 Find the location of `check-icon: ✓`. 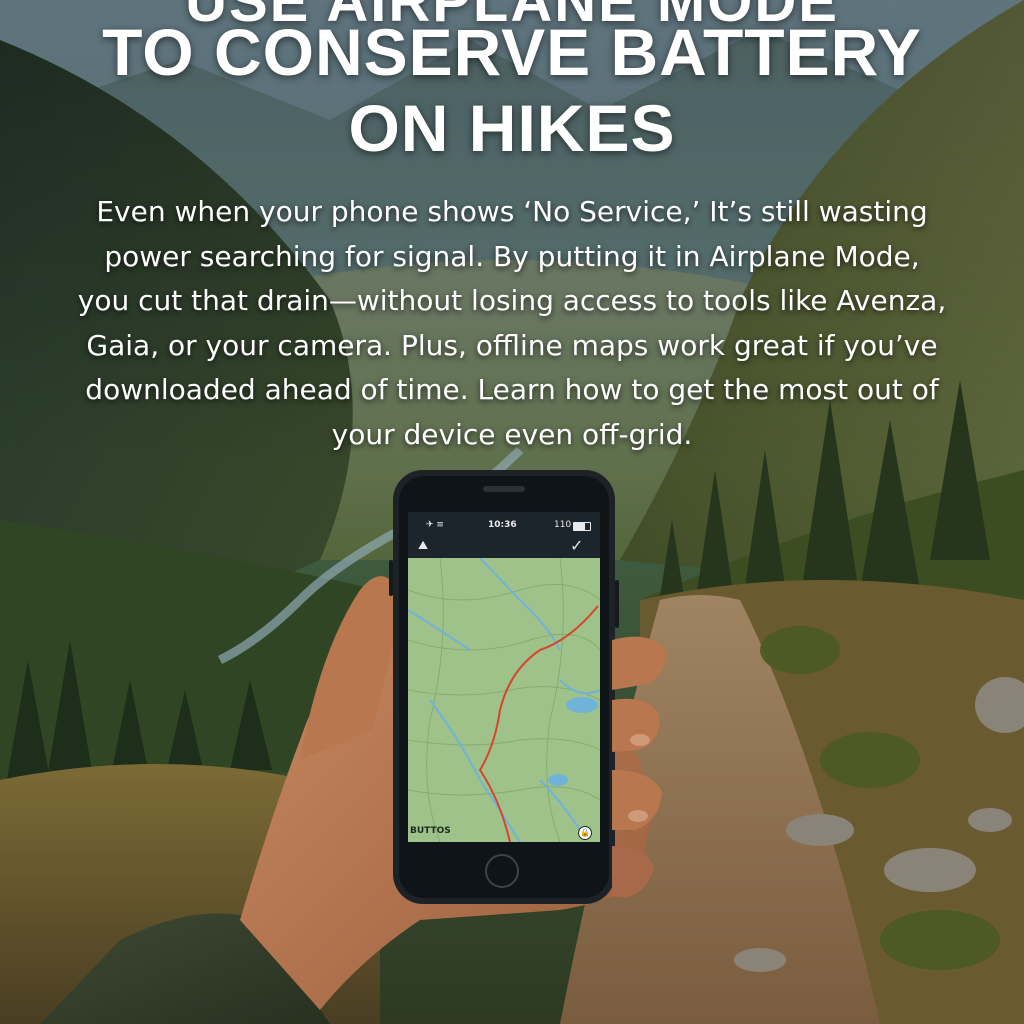

check-icon: ✓ is located at coordinates (576, 545).